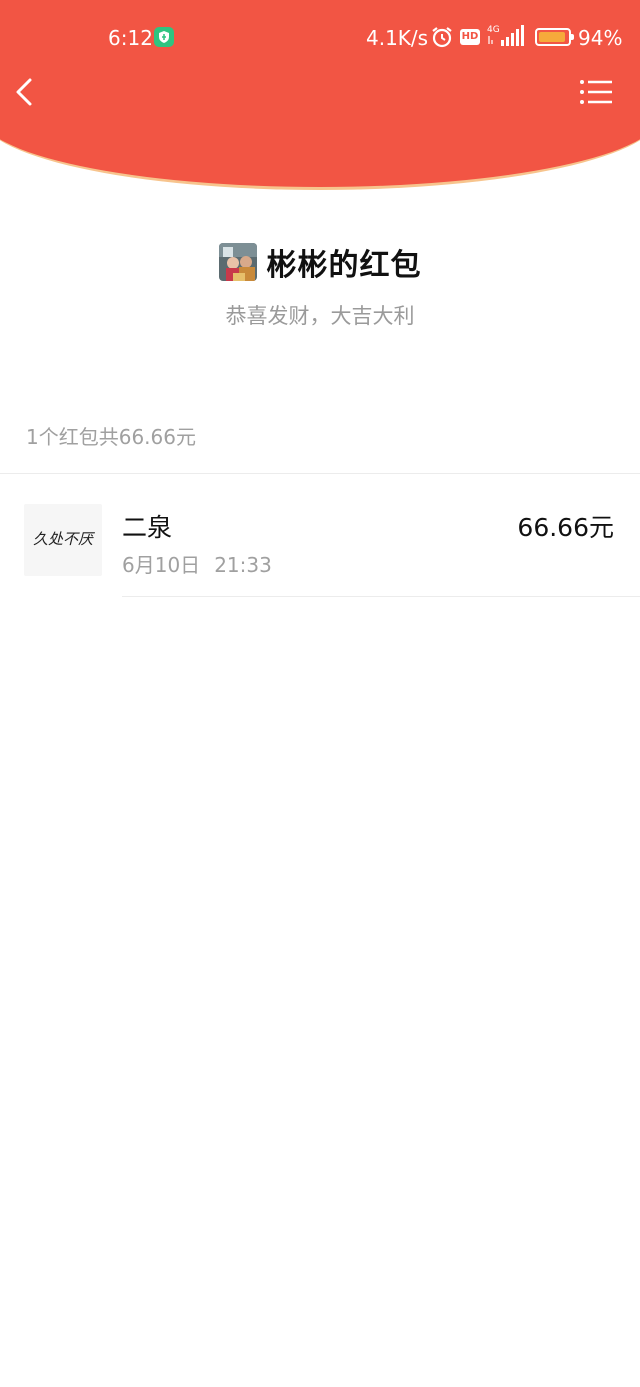 This screenshot has height=1387, width=640. Describe the element at coordinates (147, 527) in the screenshot. I see `receiver-name: 二泉` at that location.